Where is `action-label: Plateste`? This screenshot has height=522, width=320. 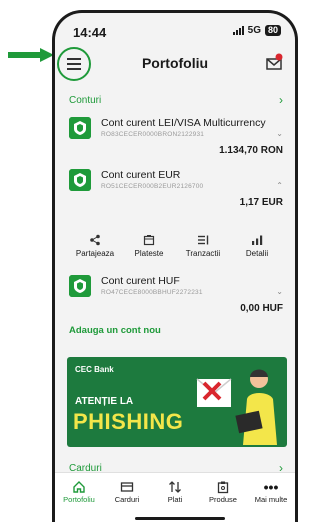
action-label: Plateste is located at coordinates (149, 253).